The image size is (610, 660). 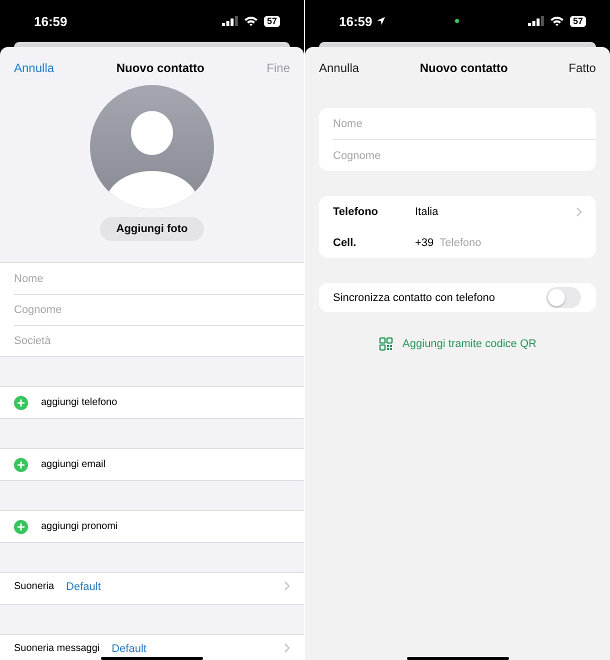 What do you see at coordinates (152, 402) in the screenshot?
I see `add-row: aggiungi telefono` at bounding box center [152, 402].